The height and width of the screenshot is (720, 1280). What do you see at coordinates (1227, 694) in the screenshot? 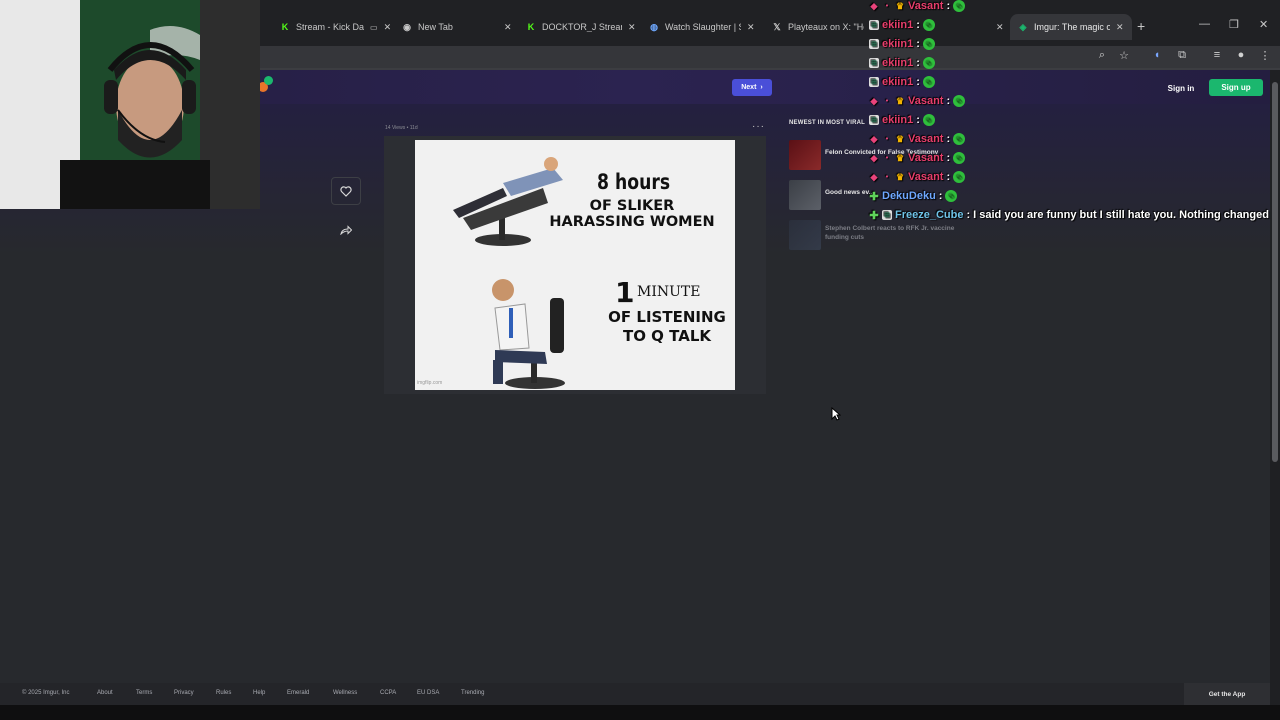
I see `get-the-app-button: Get the App` at bounding box center [1227, 694].